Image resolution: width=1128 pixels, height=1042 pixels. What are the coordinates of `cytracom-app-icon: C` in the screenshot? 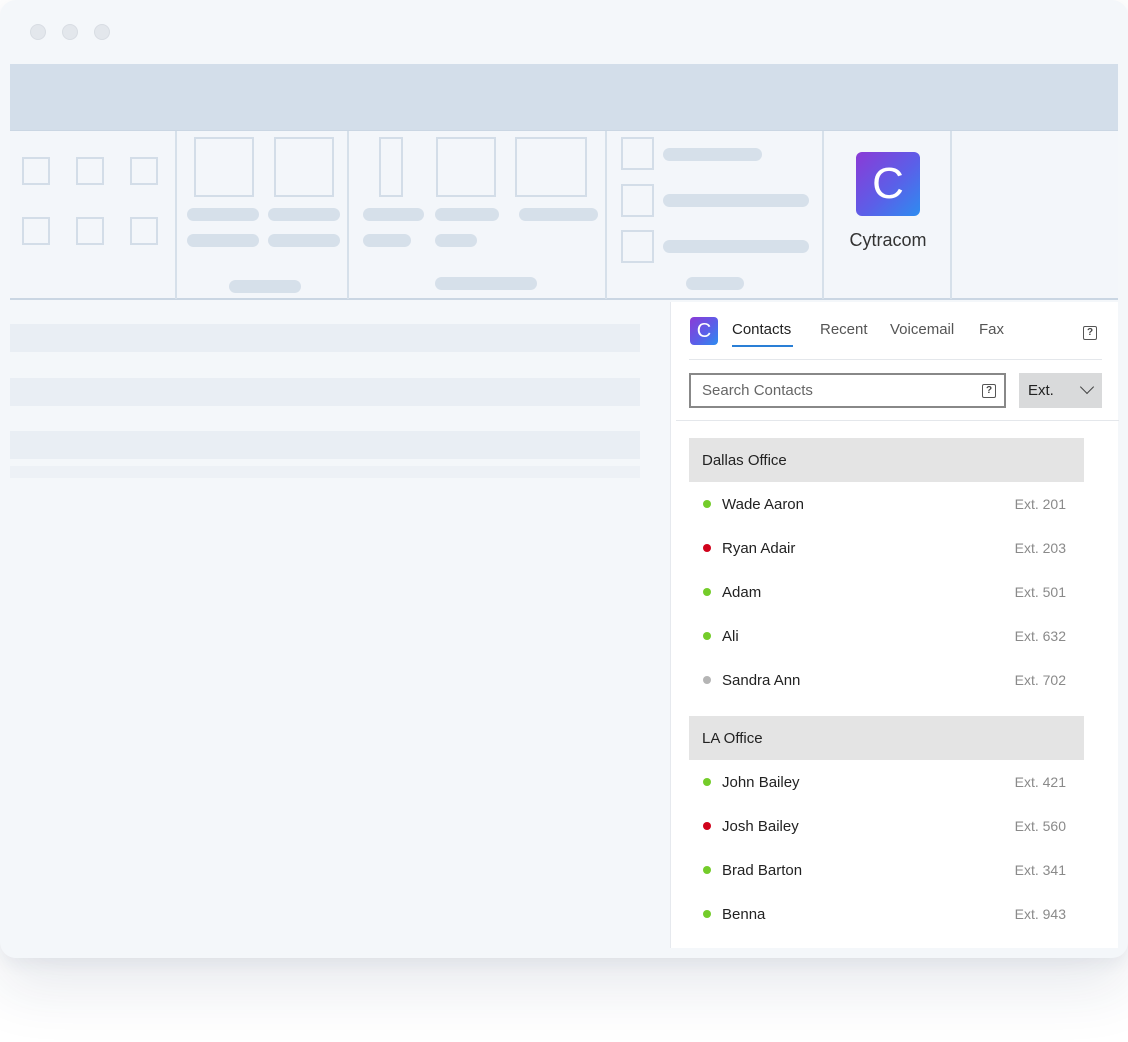 It's located at (888, 184).